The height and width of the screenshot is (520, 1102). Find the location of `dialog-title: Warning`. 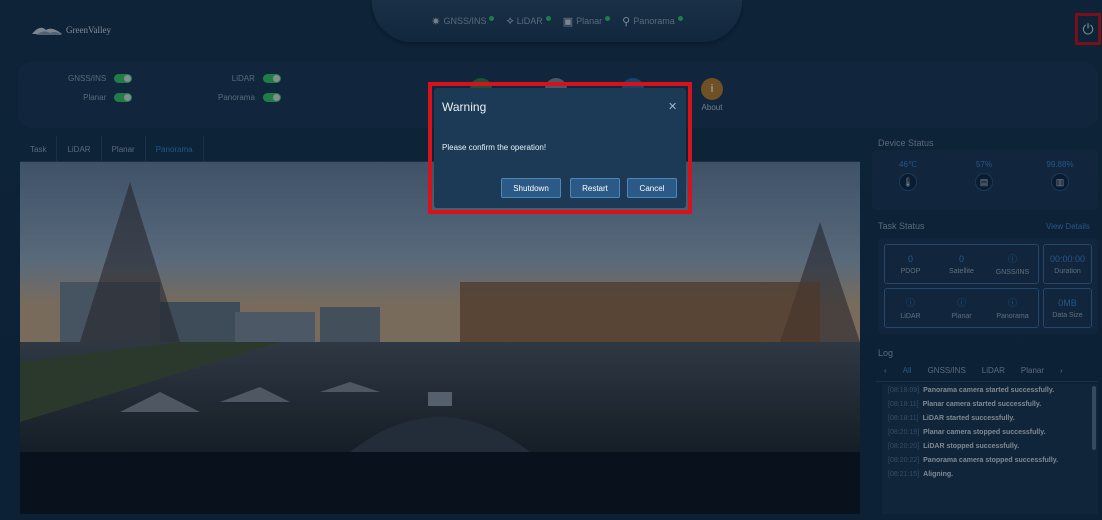

dialog-title: Warning is located at coordinates (464, 107).